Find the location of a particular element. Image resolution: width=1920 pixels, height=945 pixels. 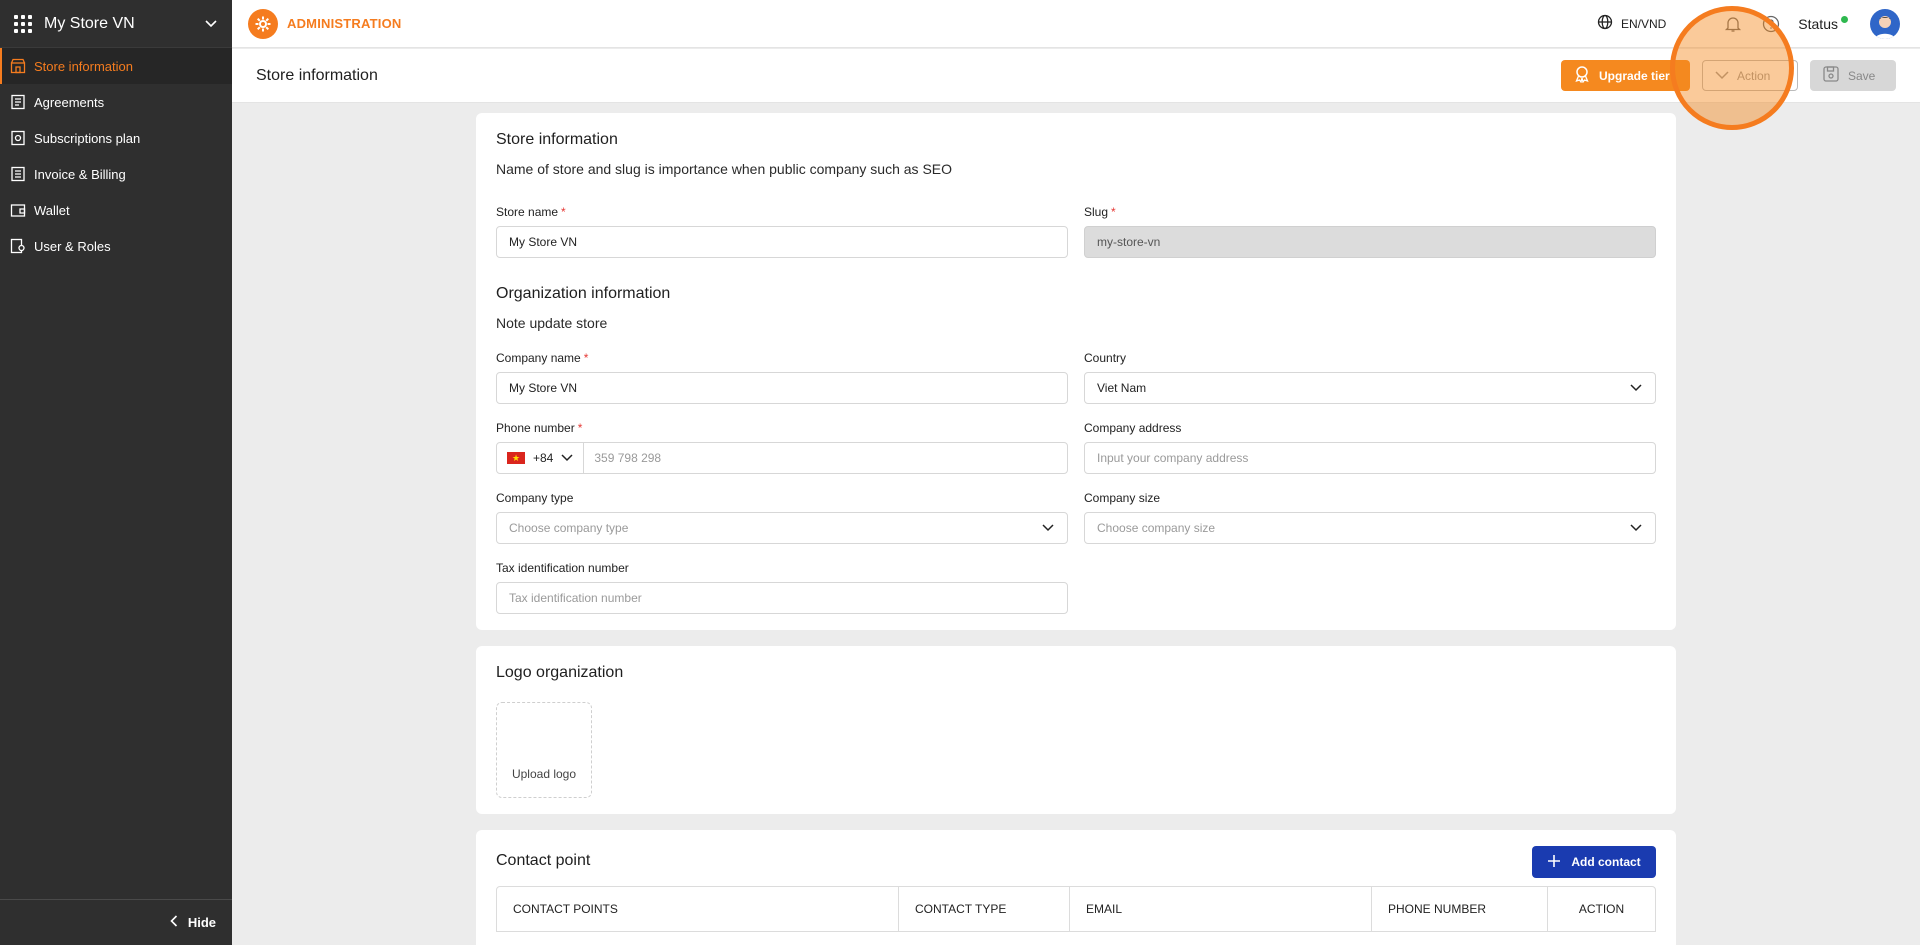

vietnam-flag-icon: ★ is located at coordinates (516, 458).